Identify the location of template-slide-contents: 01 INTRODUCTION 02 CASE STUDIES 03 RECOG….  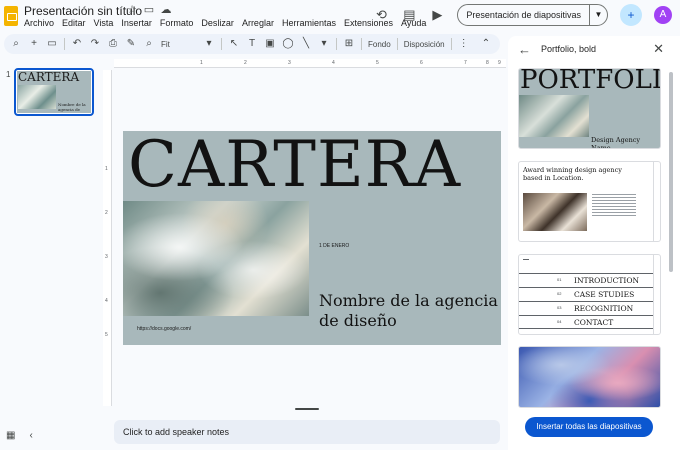
(589, 294).